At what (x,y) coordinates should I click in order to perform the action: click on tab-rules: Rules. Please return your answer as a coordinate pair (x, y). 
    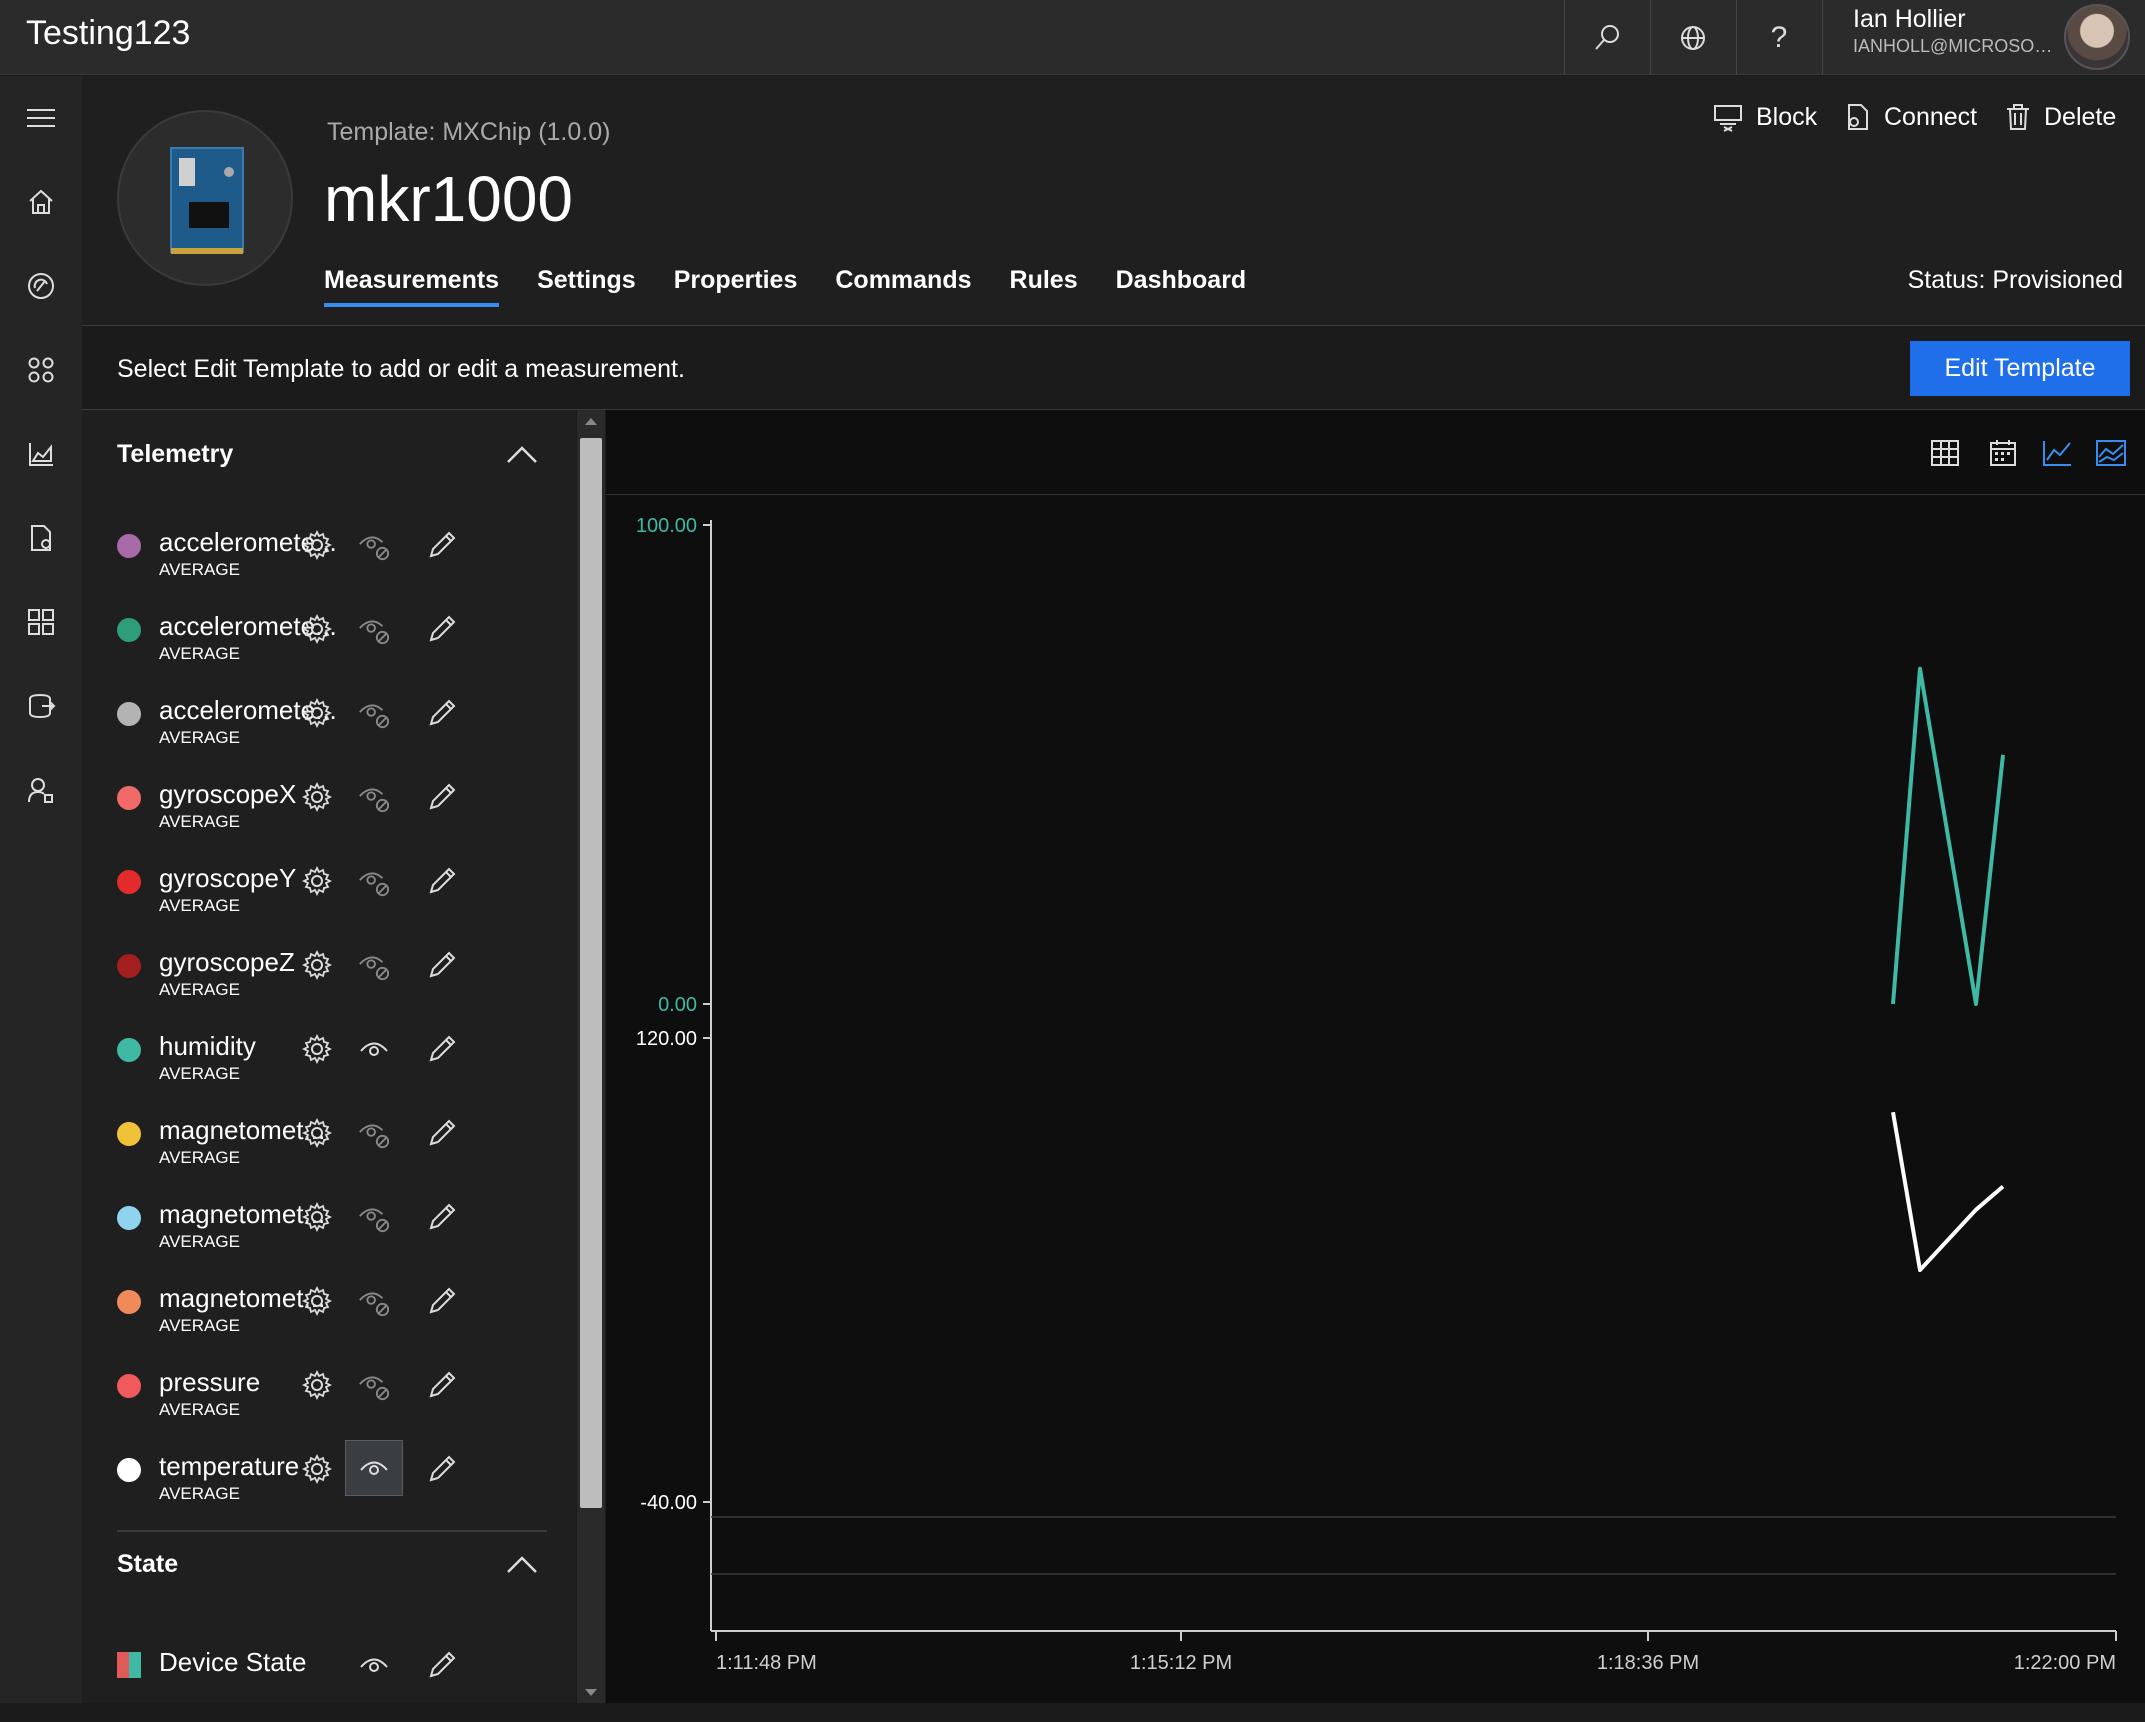
    Looking at the image, I should click on (1044, 286).